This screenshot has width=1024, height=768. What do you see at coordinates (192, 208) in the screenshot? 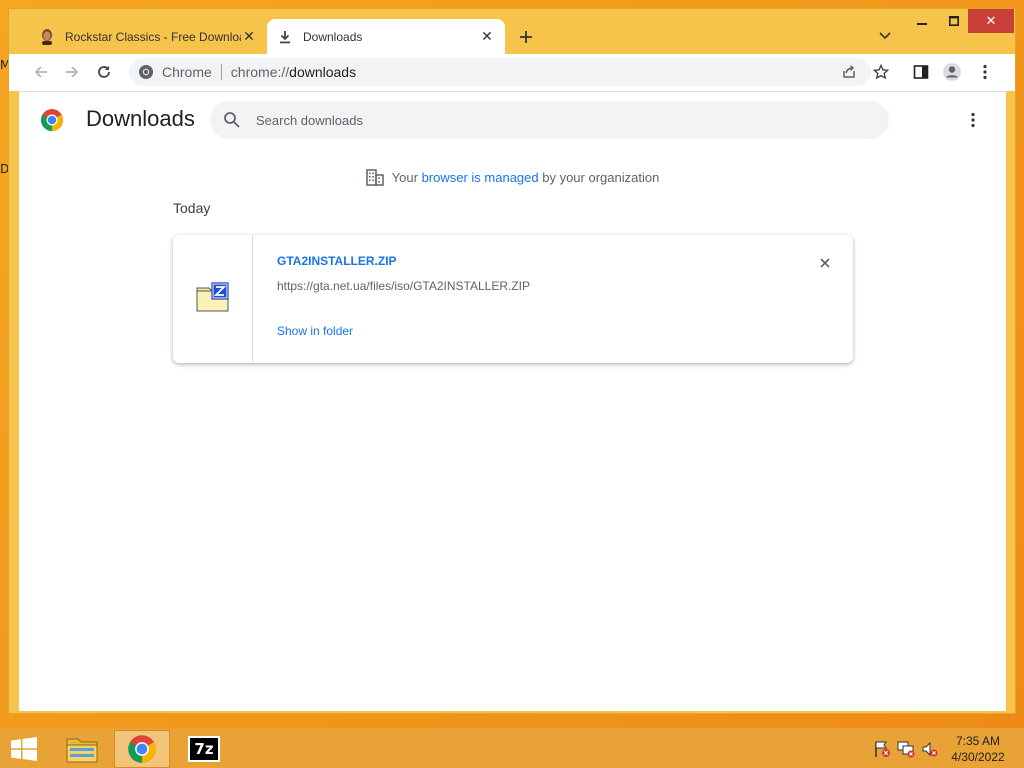
I see `date-header: Today` at bounding box center [192, 208].